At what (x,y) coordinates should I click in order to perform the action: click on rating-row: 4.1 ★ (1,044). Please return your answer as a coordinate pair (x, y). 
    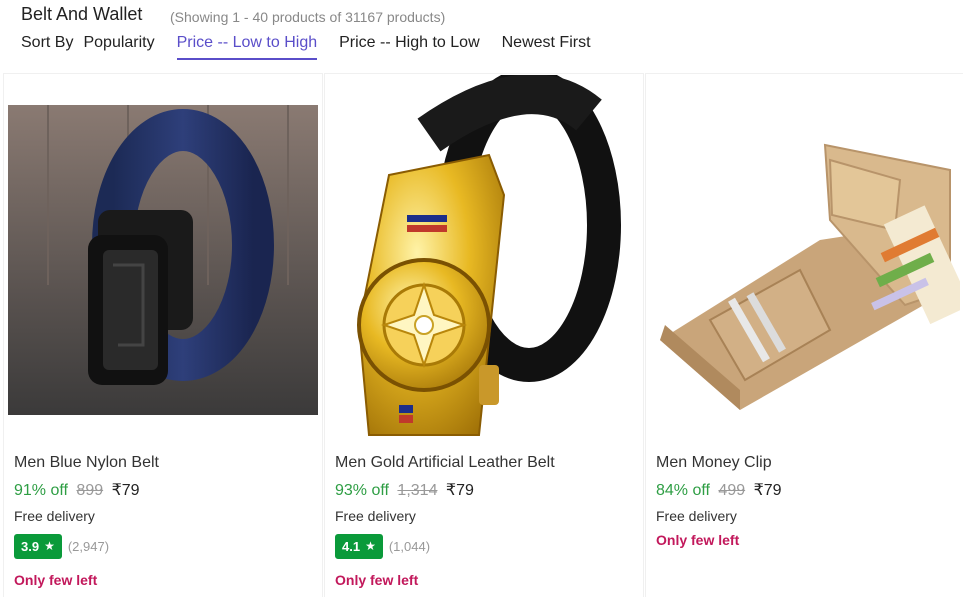
    Looking at the image, I should click on (485, 546).